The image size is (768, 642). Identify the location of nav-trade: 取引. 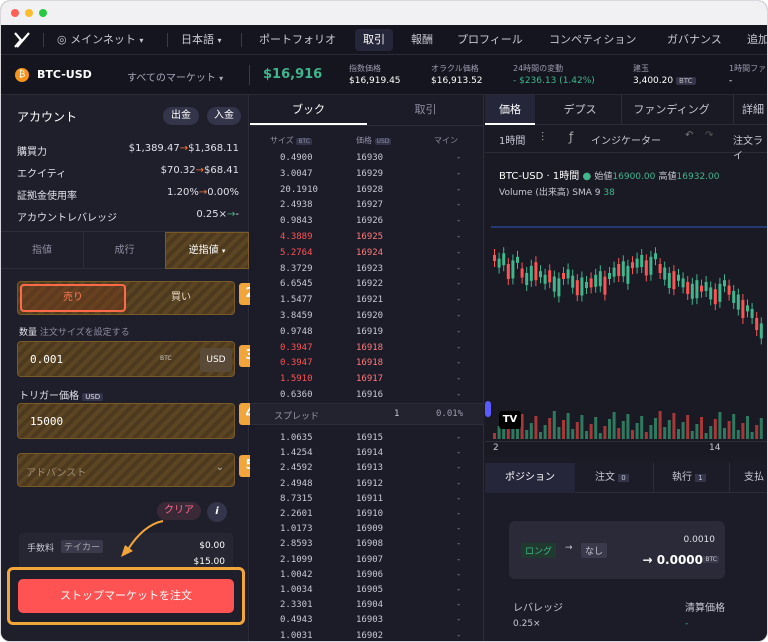
(374, 40).